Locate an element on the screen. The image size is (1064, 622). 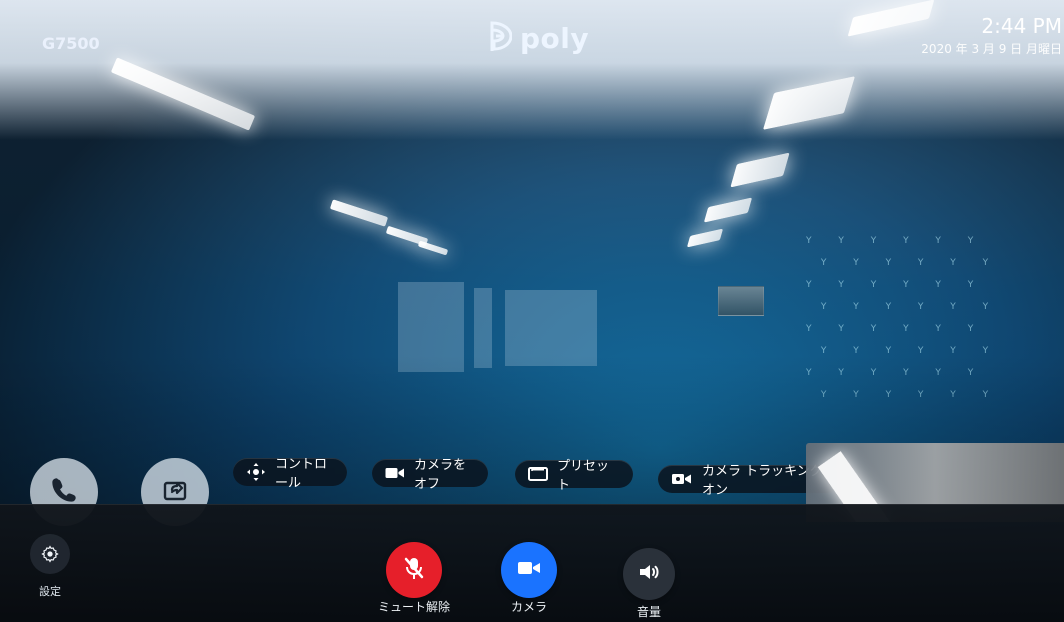
volume-icon is located at coordinates (649, 574).